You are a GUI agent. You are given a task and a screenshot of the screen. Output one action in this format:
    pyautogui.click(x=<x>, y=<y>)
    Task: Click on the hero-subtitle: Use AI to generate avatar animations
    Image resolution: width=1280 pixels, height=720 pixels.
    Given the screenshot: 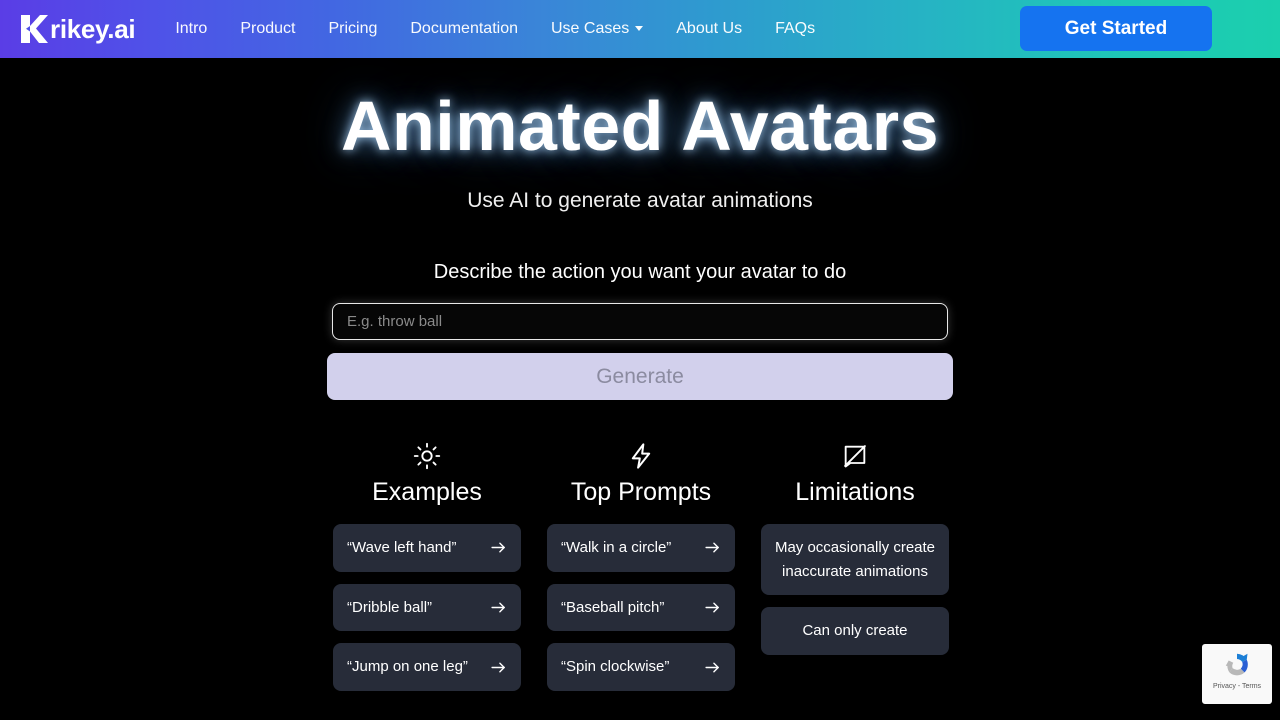 What is the action you would take?
    pyautogui.click(x=640, y=200)
    